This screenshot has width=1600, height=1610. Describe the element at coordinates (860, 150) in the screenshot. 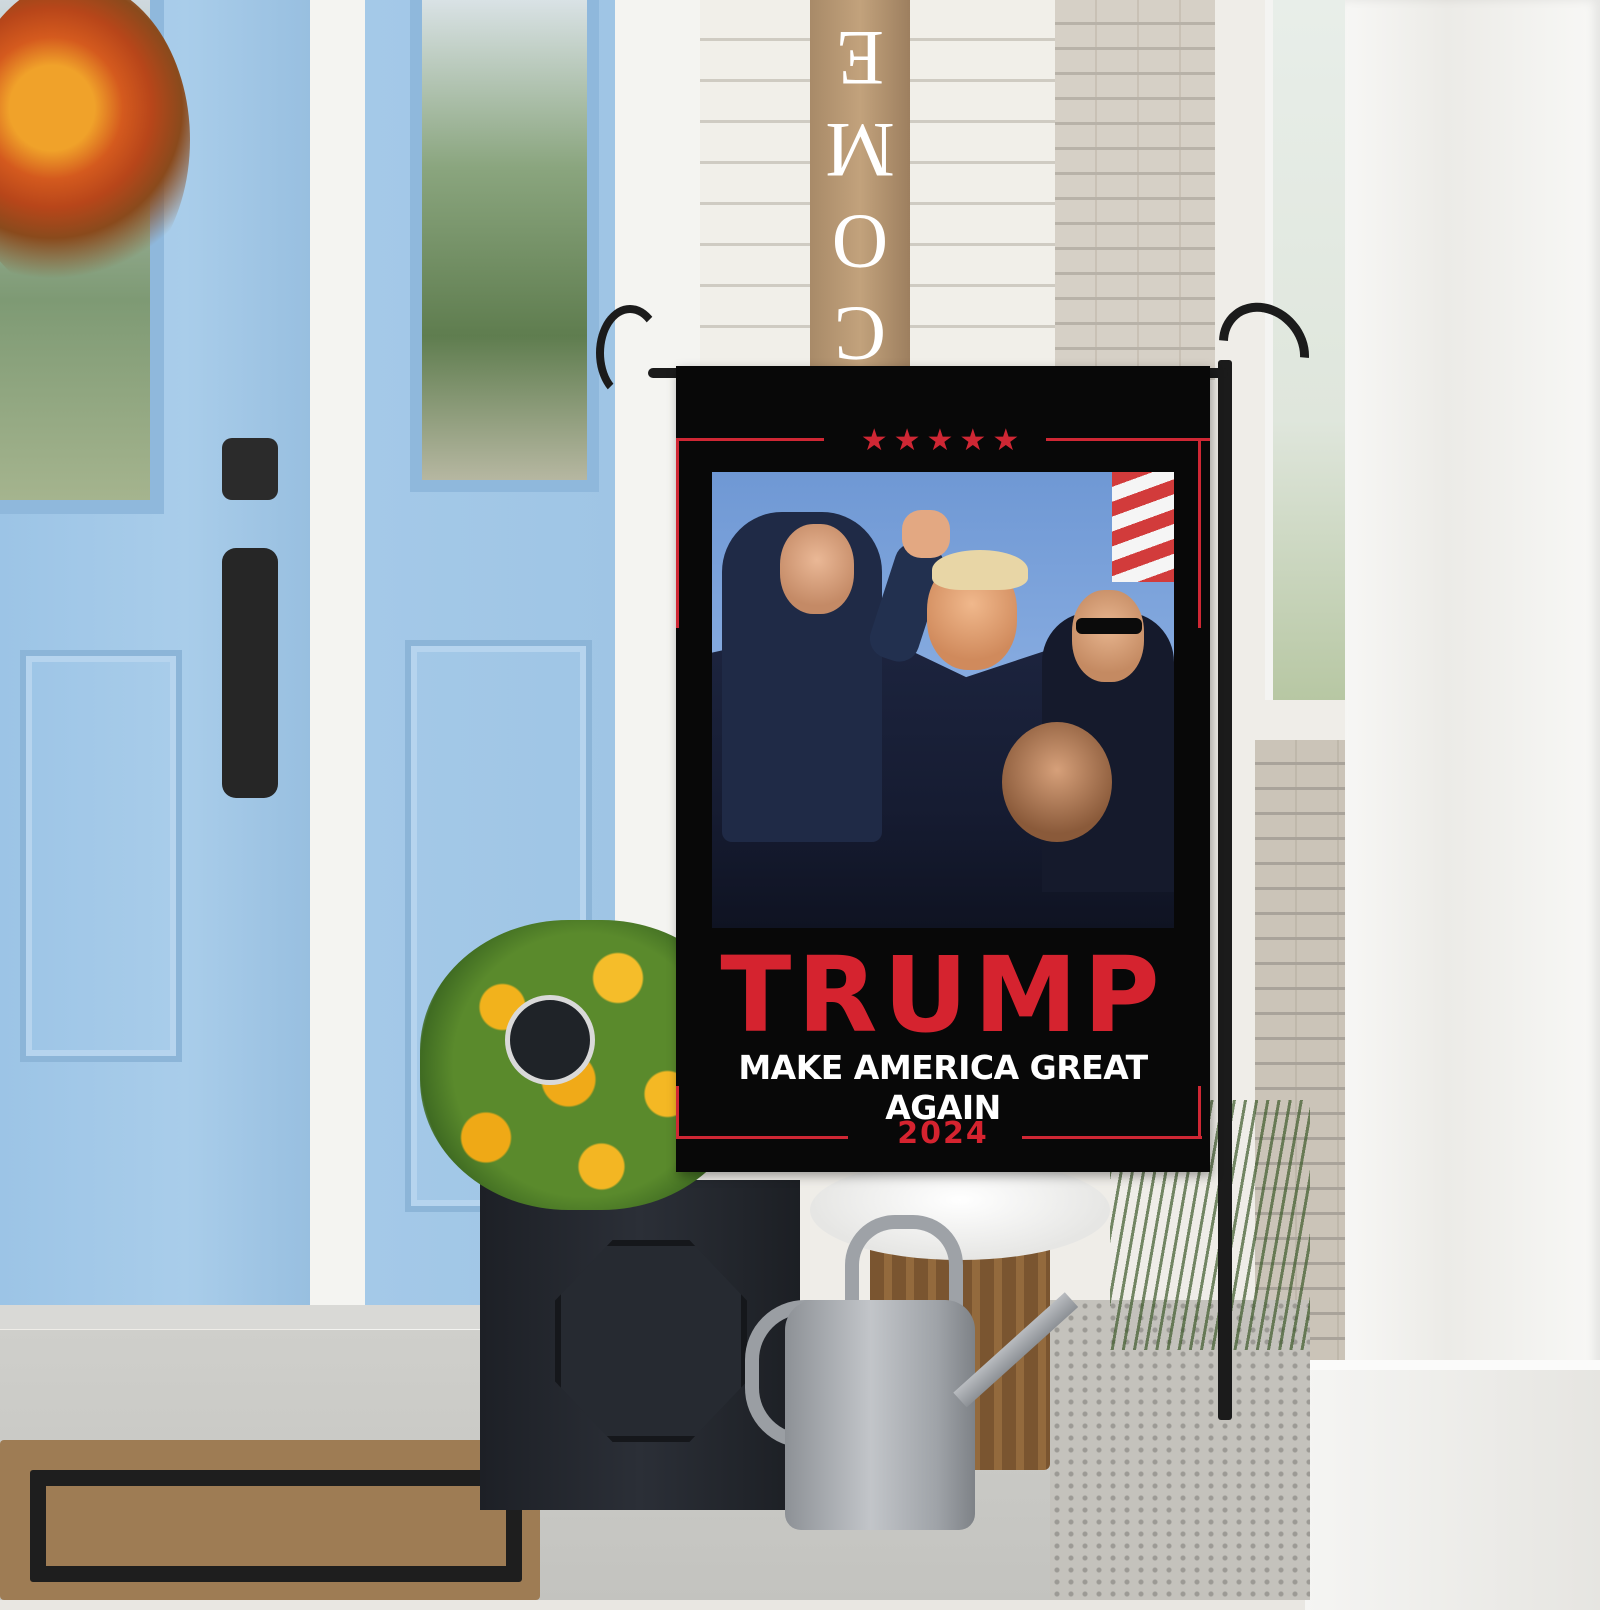

I see `welcome-letter: M` at that location.